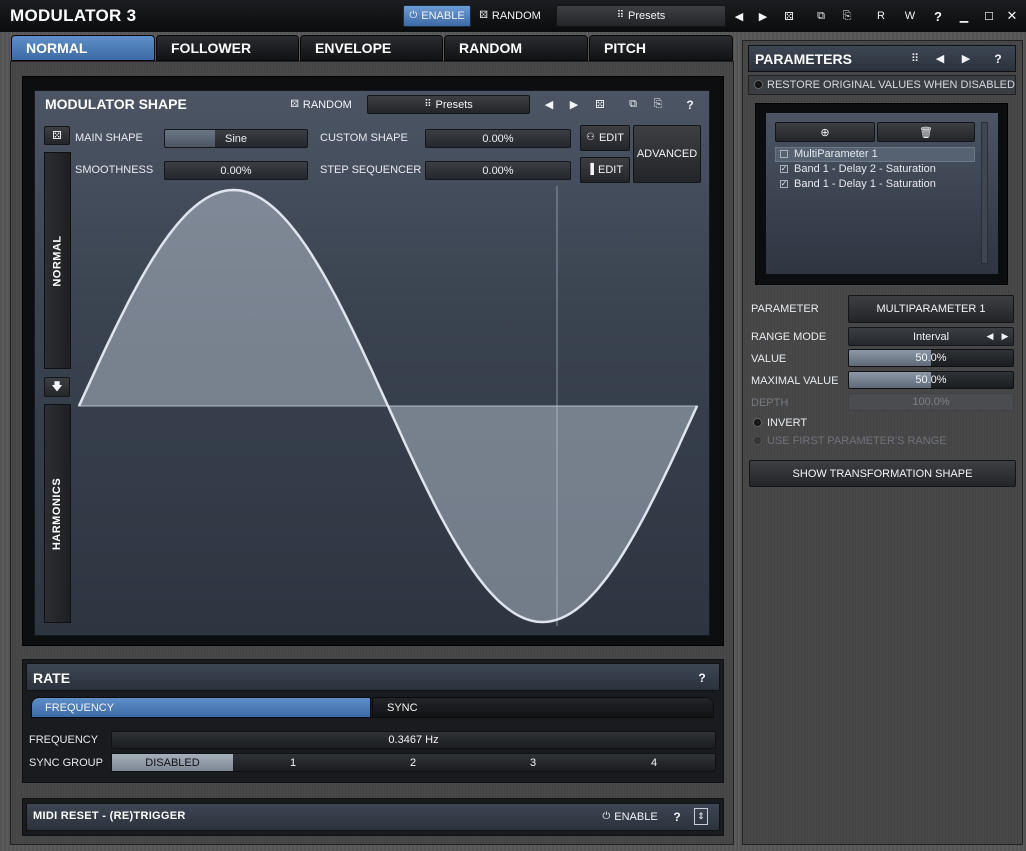  I want to click on shape-random-label: RANDOM, so click(327, 104).